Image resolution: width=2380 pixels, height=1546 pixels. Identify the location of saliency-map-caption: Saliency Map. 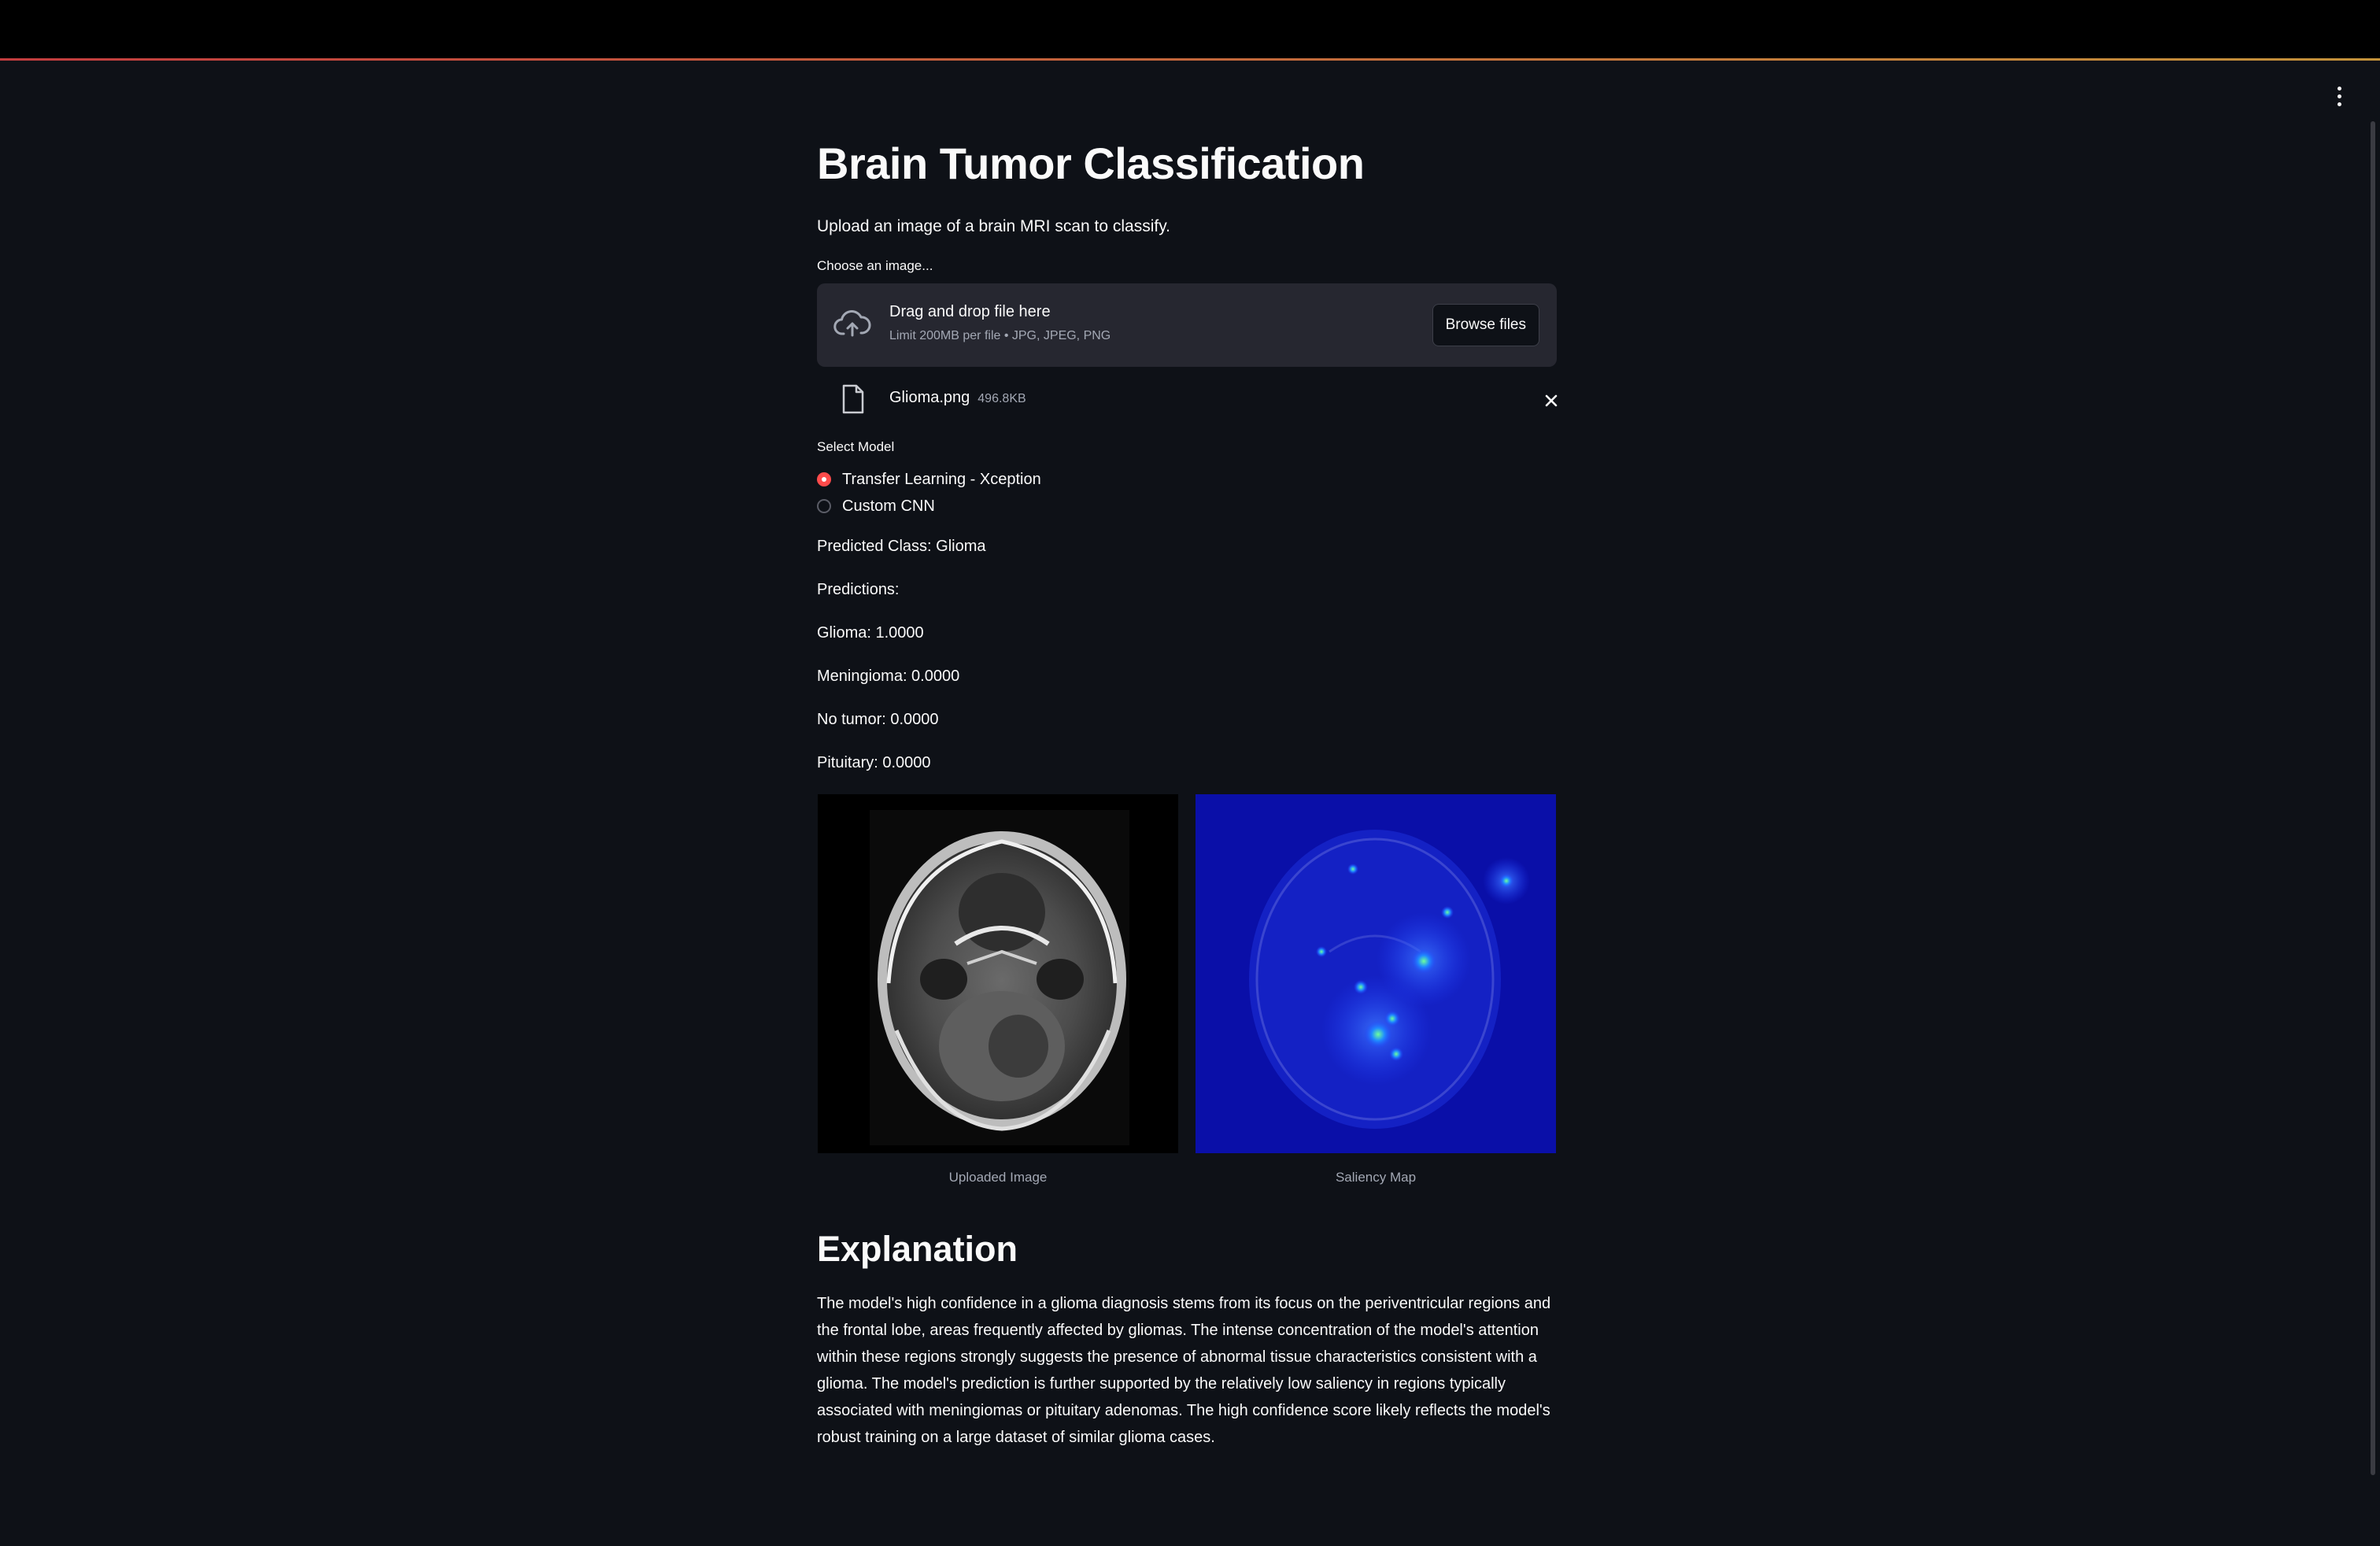
(1376, 1177).